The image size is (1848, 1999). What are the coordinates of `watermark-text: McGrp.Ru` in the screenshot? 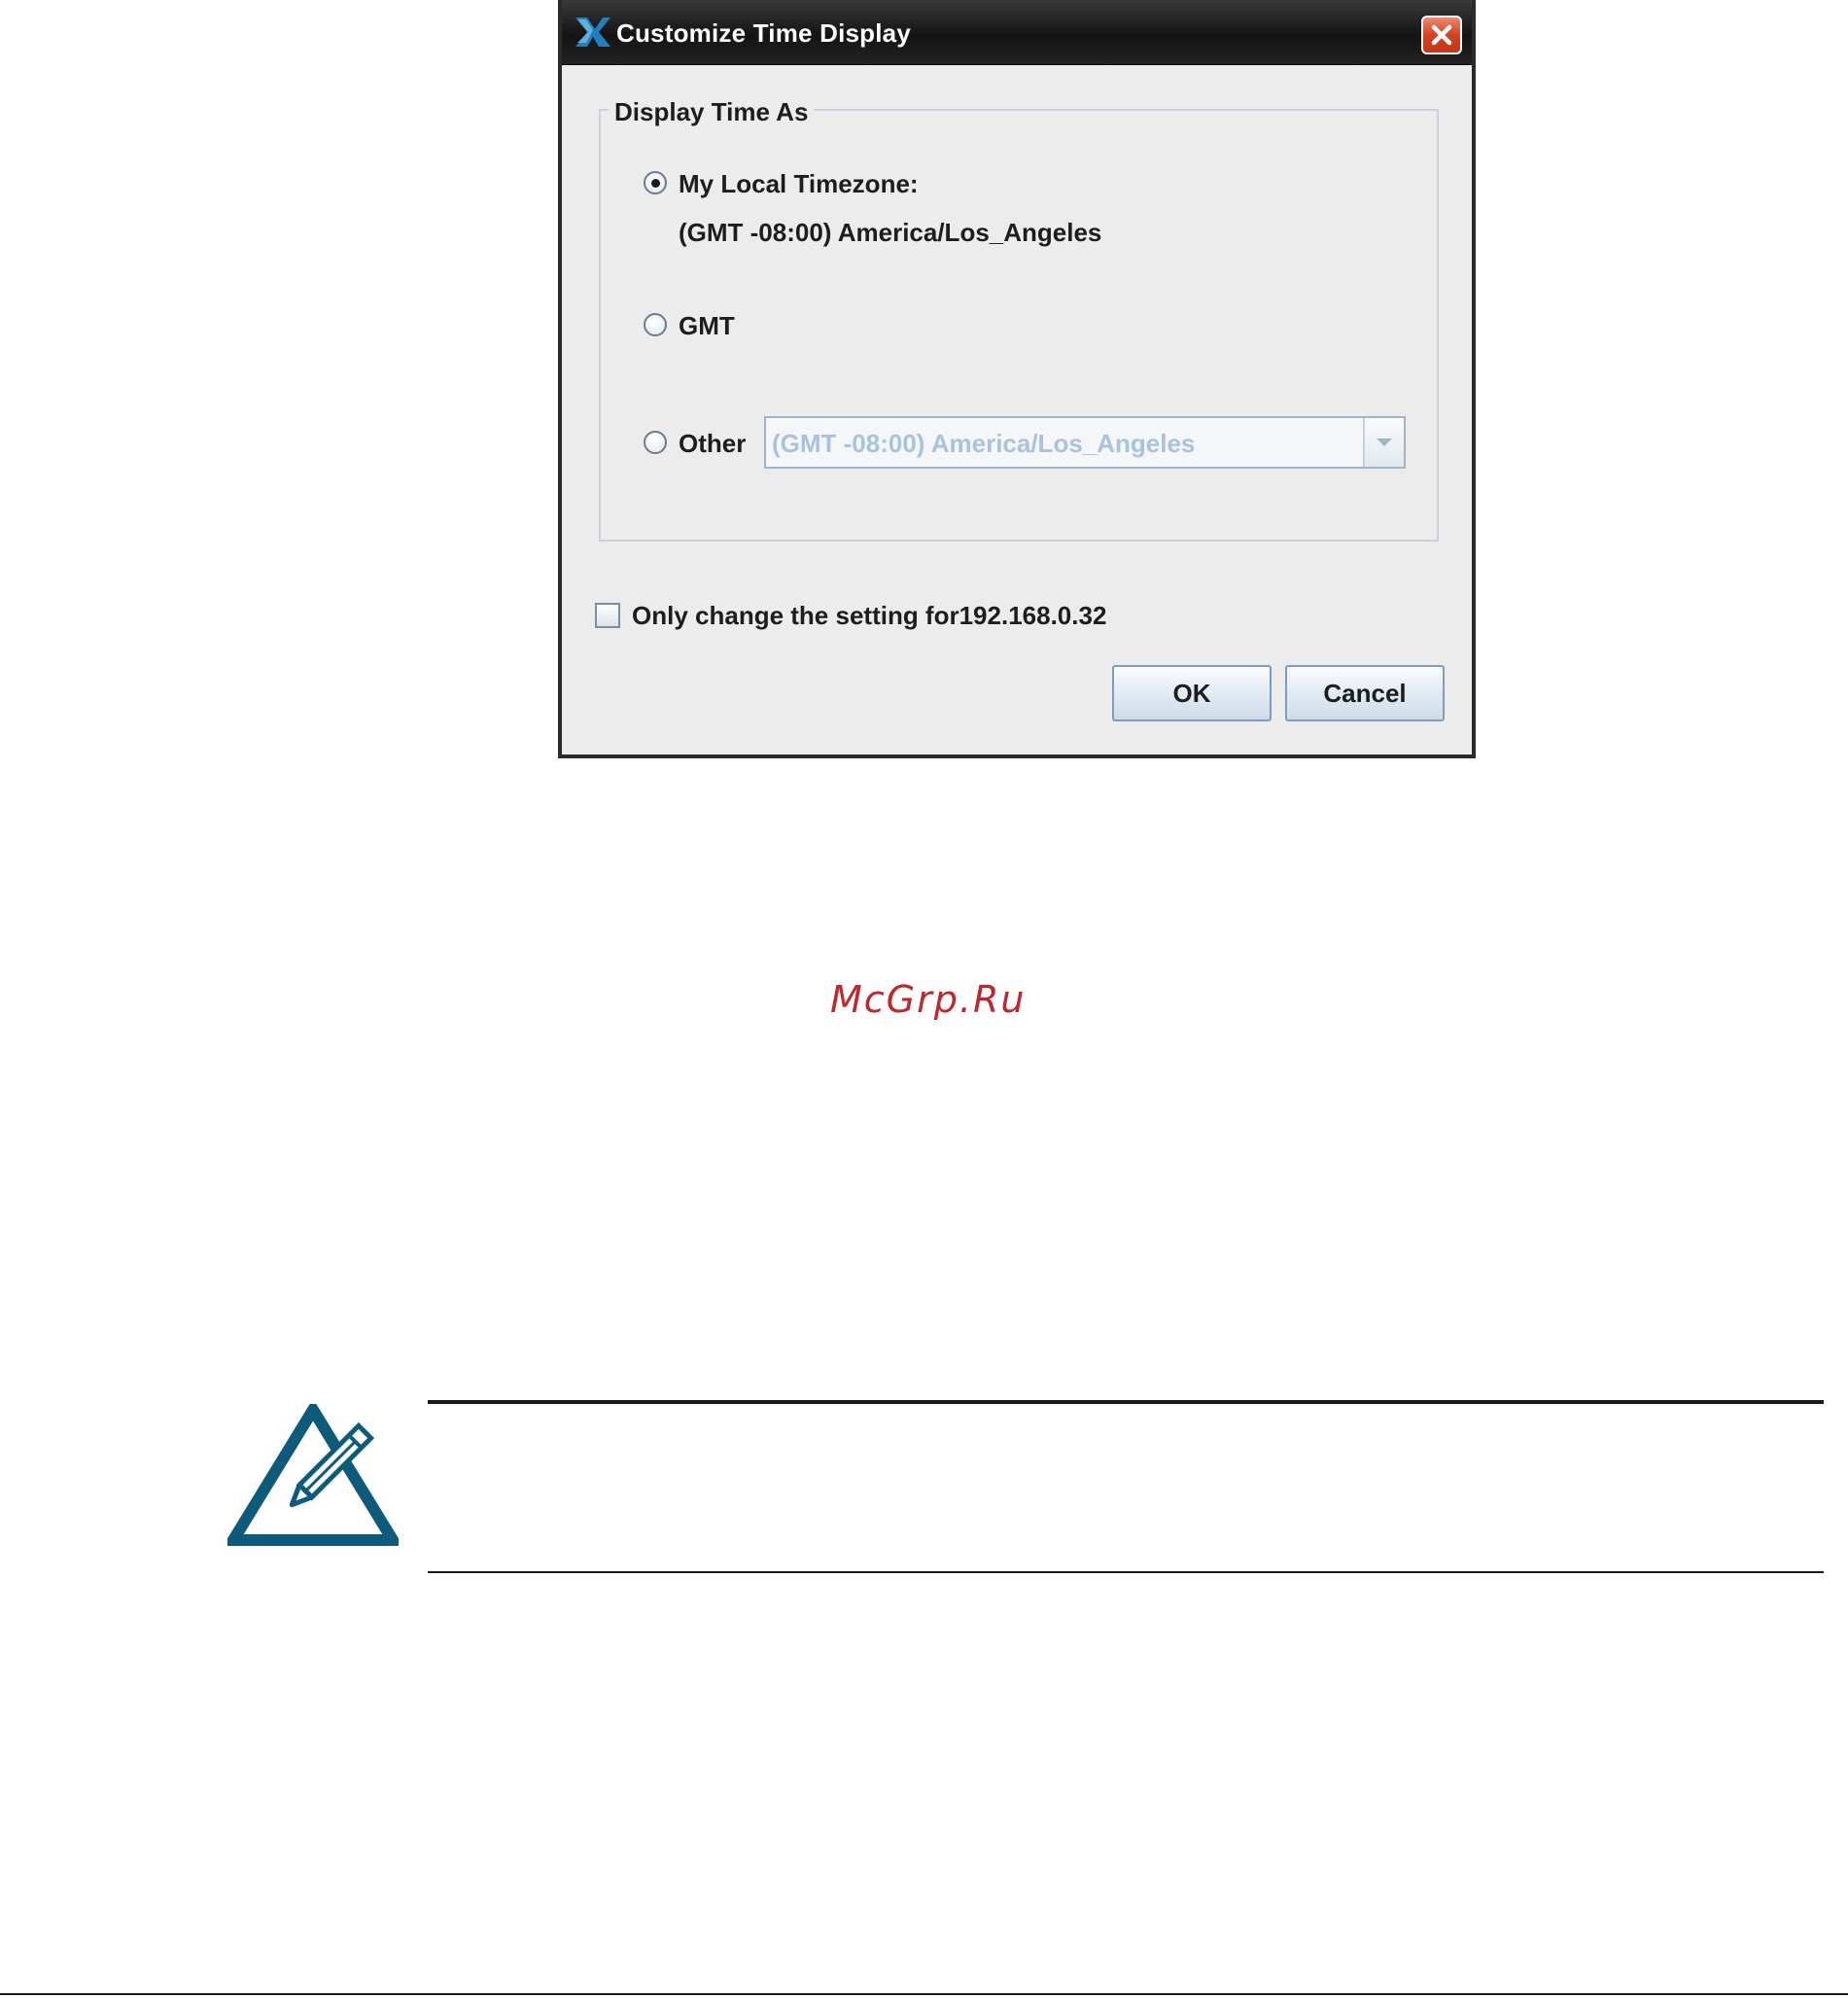 It's located at (928, 999).